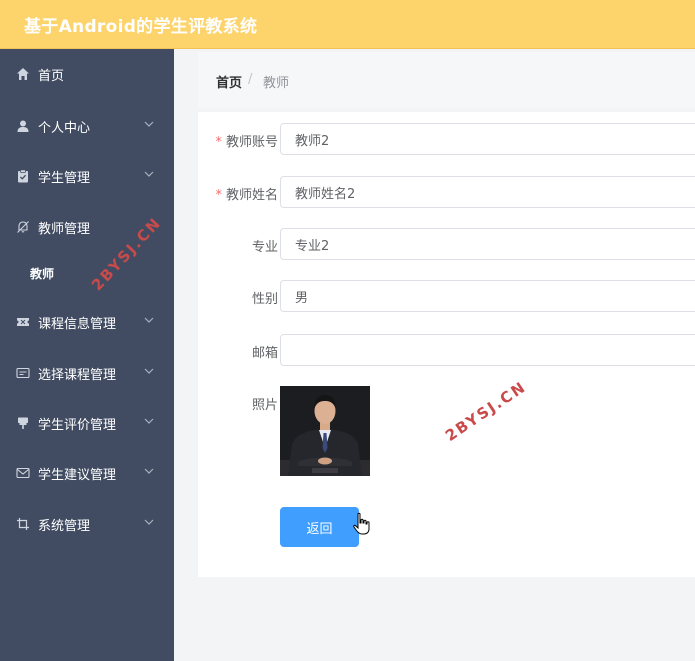 The image size is (695, 661). What do you see at coordinates (87, 273) in the screenshot?
I see `sidebar-subitem-teacher: 教师` at bounding box center [87, 273].